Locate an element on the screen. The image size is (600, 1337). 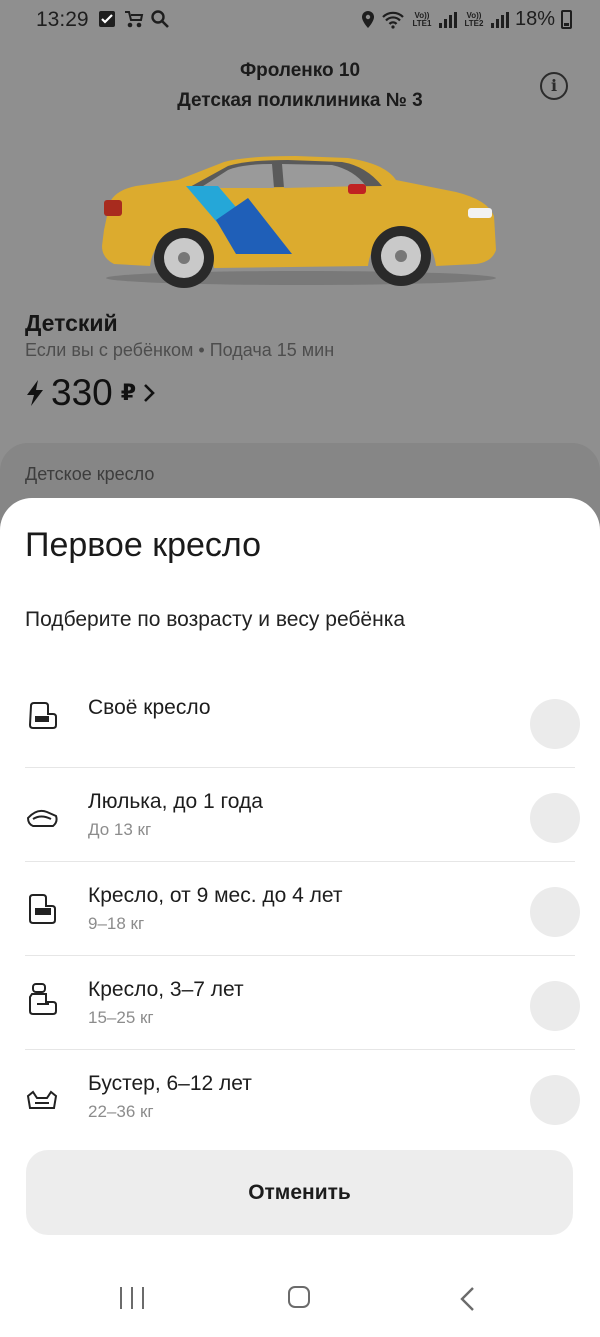
search-icon is located at coordinates (160, 19).